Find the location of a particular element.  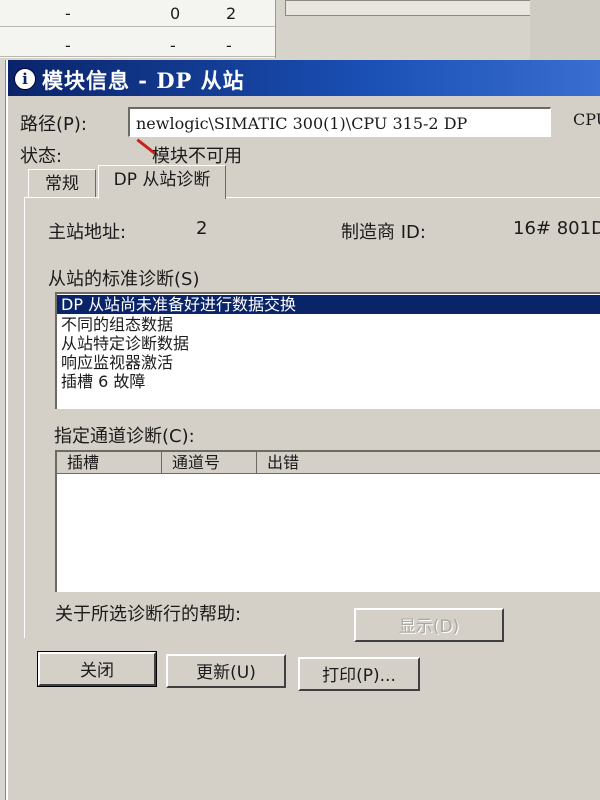

close-button: 关闭 is located at coordinates (97, 669).